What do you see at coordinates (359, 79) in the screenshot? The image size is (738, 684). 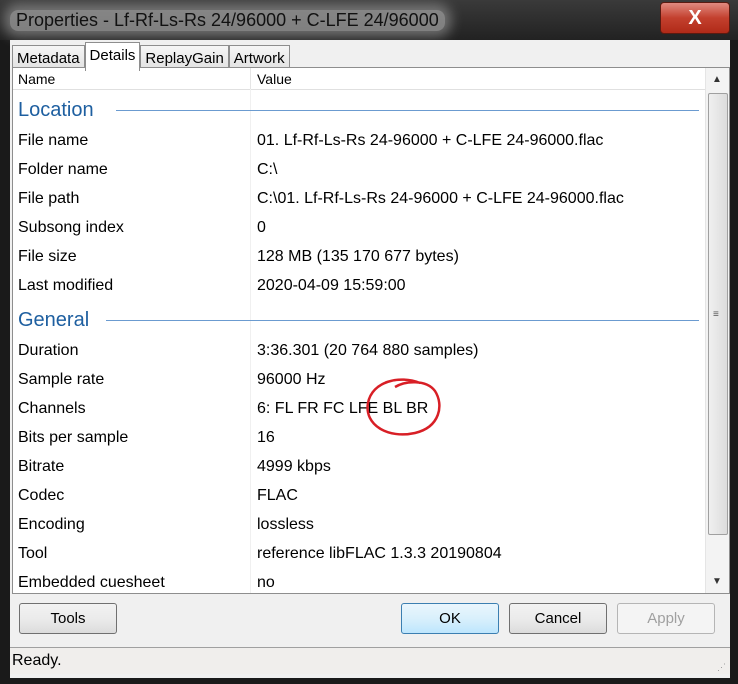 I see `list-header: Name Value` at bounding box center [359, 79].